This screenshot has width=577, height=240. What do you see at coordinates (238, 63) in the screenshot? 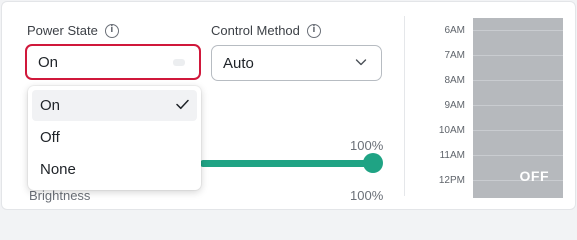
I see `control-method-value: Auto` at bounding box center [238, 63].